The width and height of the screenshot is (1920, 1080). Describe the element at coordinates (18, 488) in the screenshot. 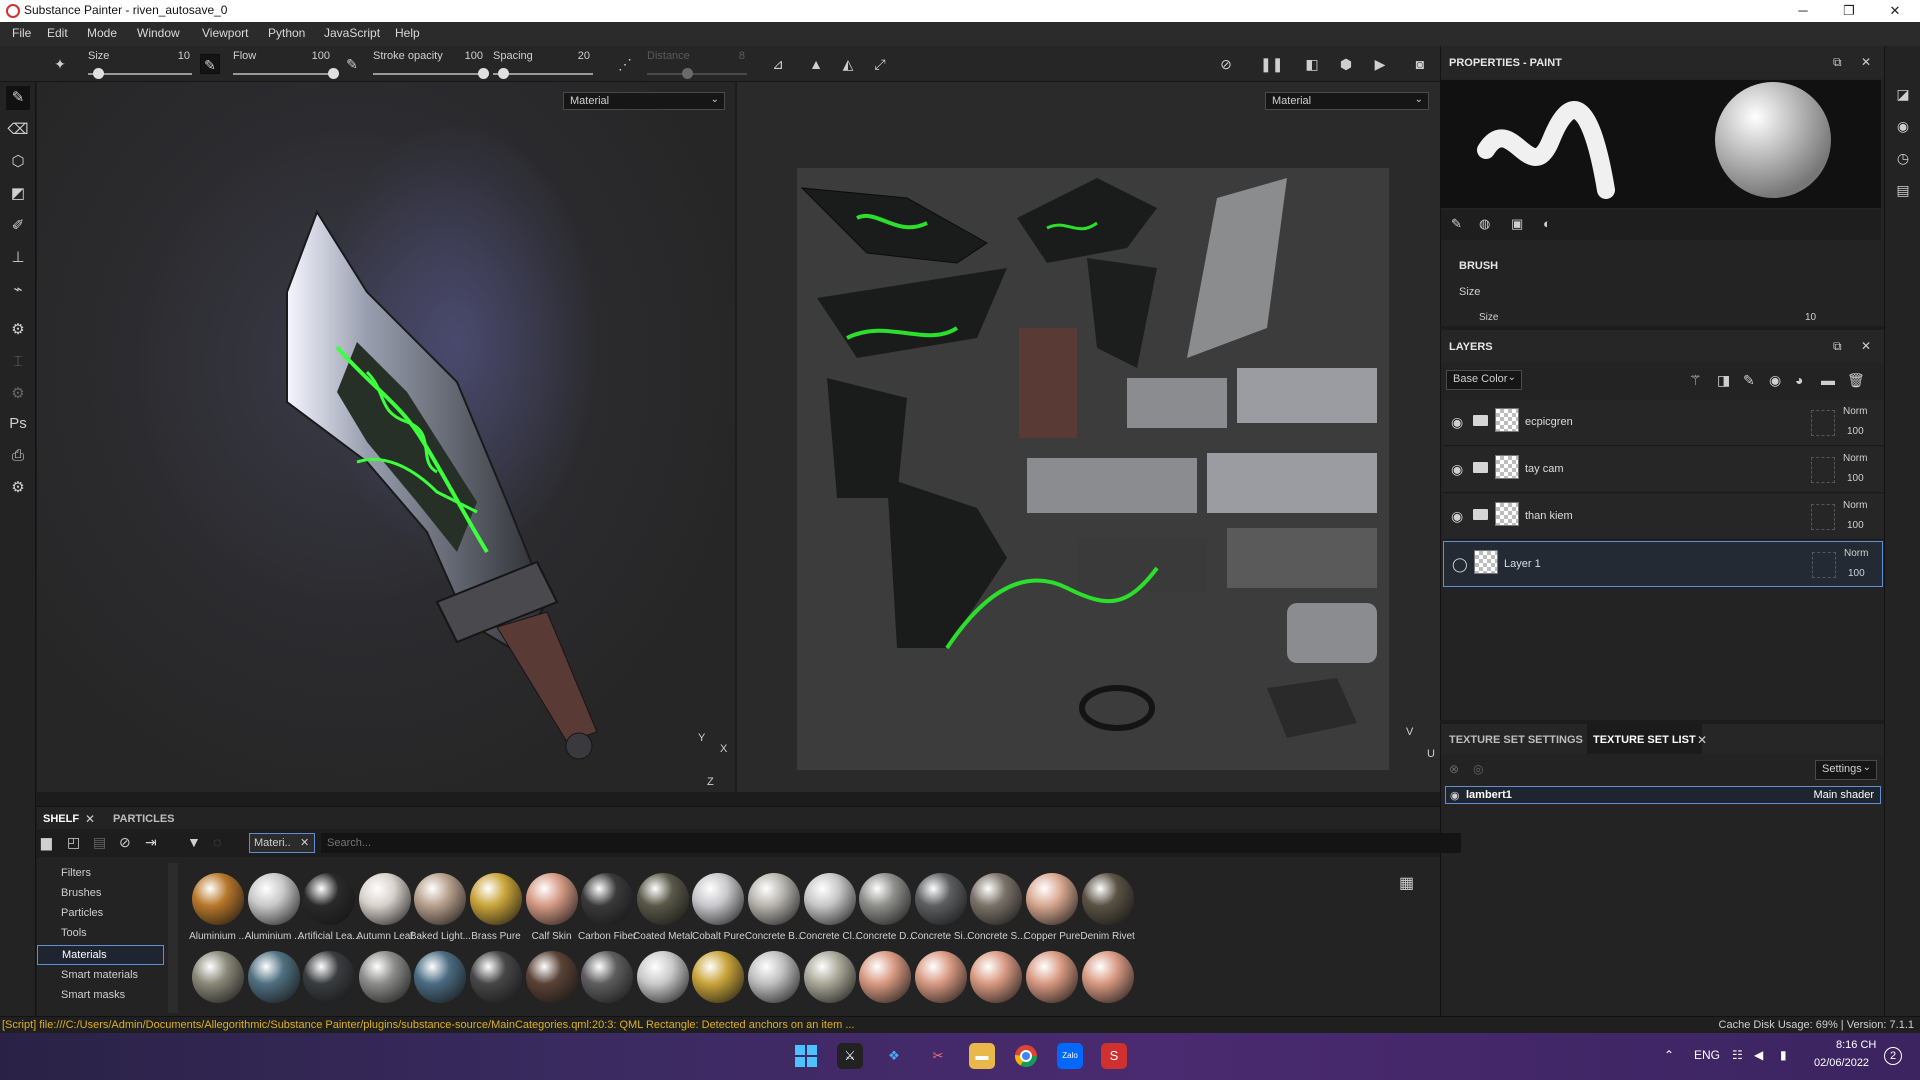

I see `plugin-settings-icon: ⚙` at that location.